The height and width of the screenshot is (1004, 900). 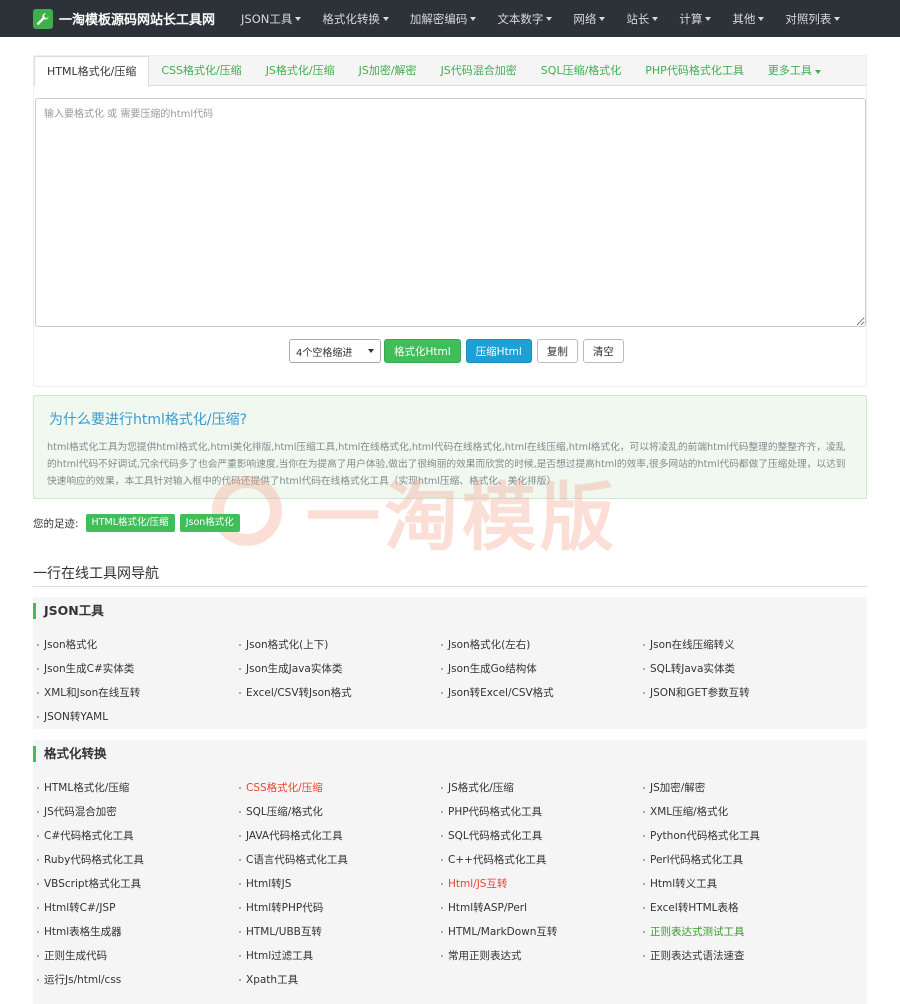 I want to click on tab-more-tools: 更多工具, so click(x=794, y=71).